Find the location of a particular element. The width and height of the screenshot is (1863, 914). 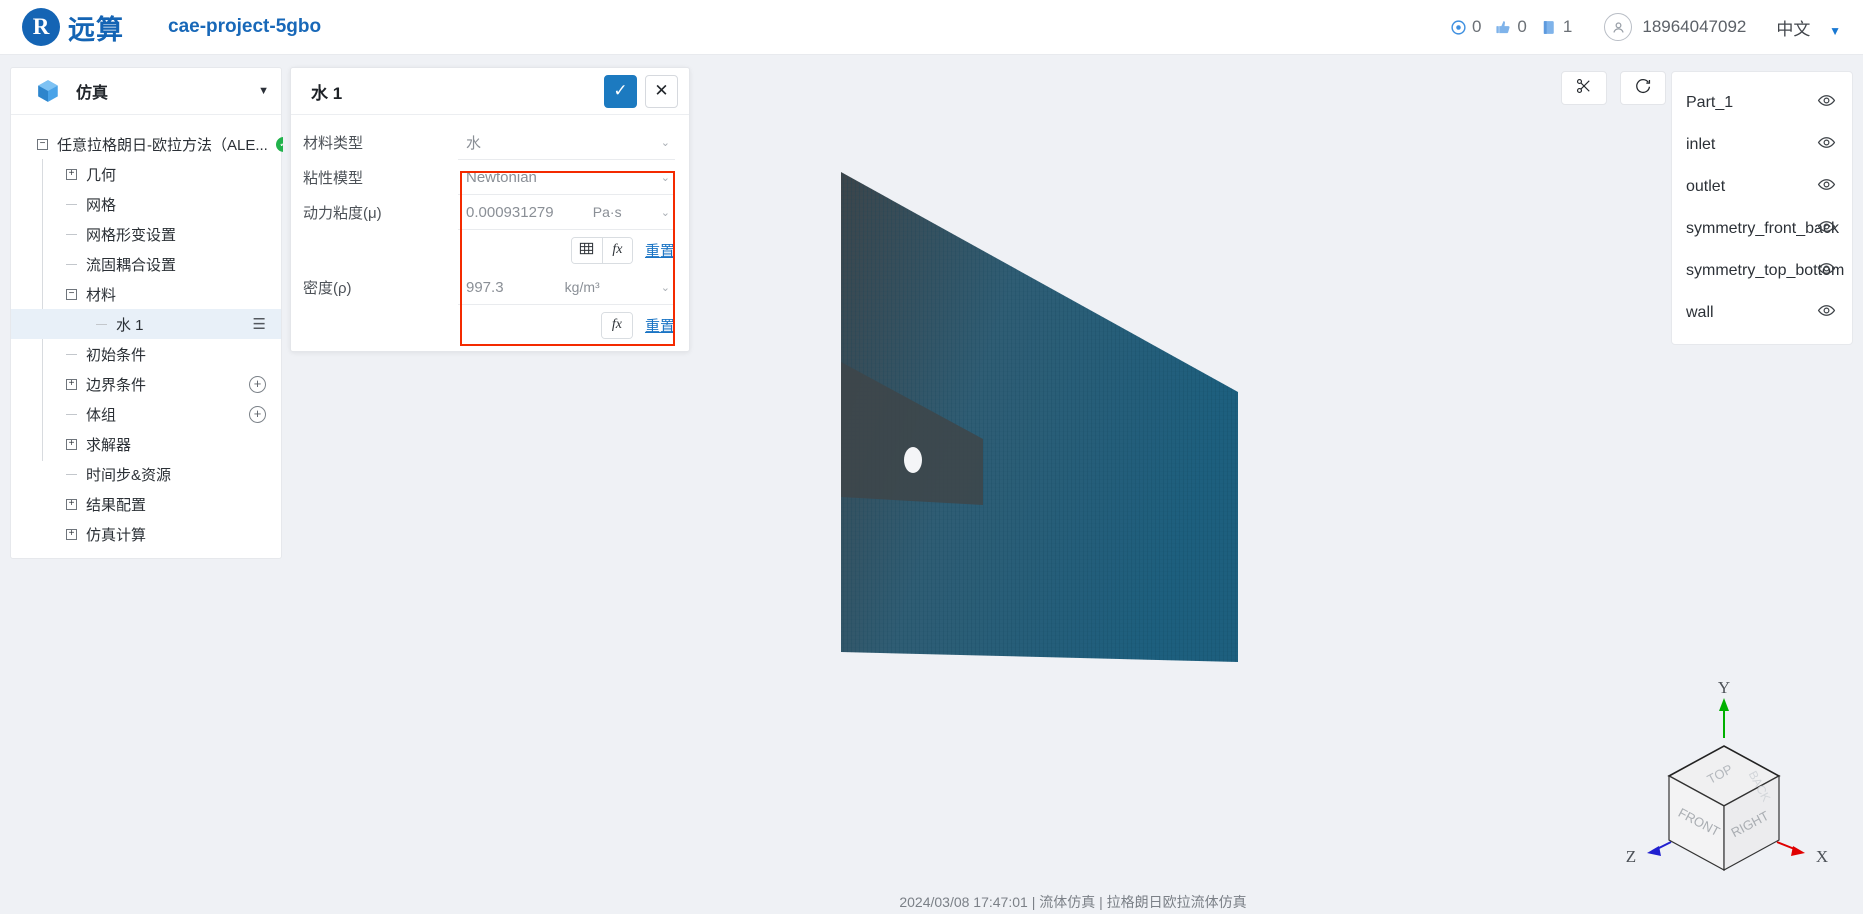

field-material-type: 材料类型 水 ⌄ is located at coordinates (490, 142).